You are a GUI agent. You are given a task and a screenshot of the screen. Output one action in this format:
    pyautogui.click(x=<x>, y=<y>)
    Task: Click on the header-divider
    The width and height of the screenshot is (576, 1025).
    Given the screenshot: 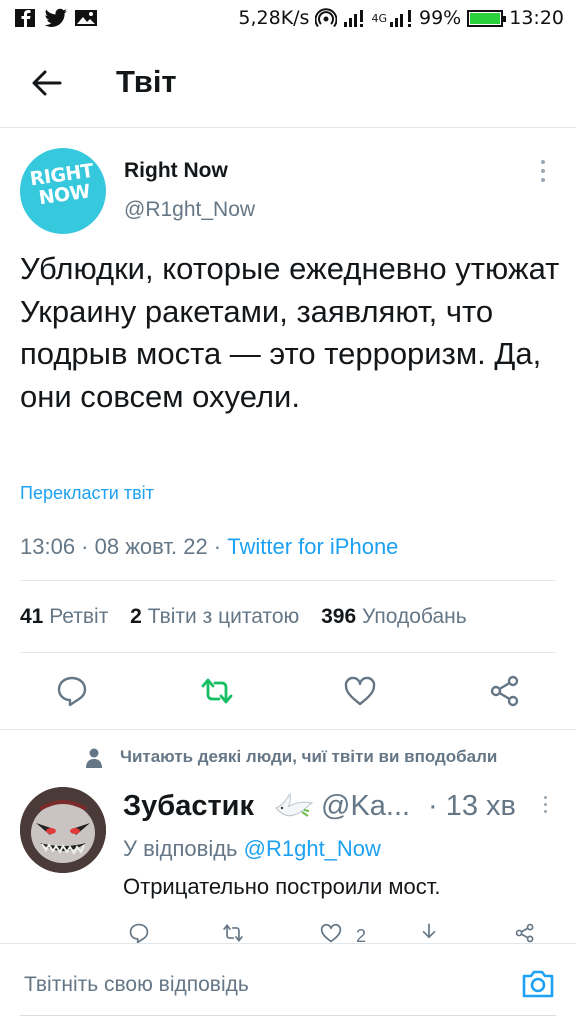 What is the action you would take?
    pyautogui.click(x=288, y=127)
    